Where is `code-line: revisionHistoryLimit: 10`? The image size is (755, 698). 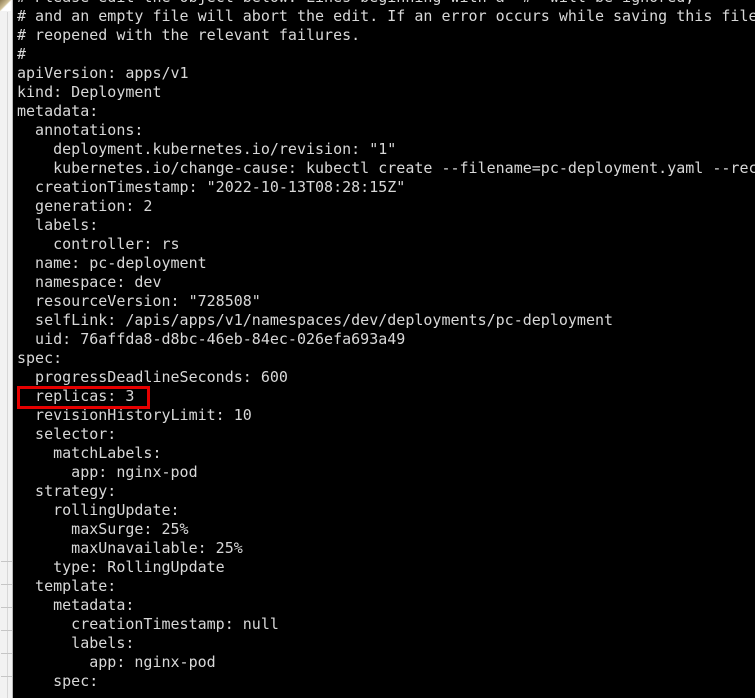 code-line: revisionHistoryLimit: 10 is located at coordinates (134, 415).